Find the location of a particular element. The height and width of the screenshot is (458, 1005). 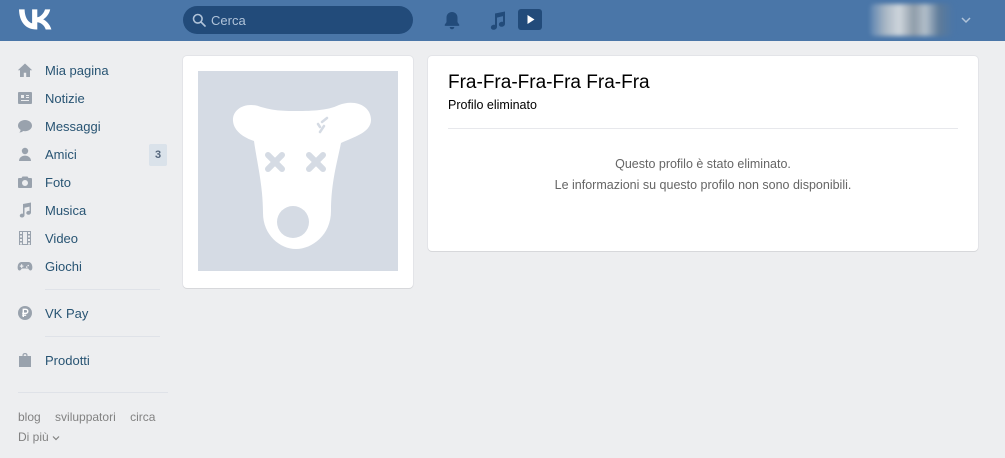

news-icon is located at coordinates (25, 98).